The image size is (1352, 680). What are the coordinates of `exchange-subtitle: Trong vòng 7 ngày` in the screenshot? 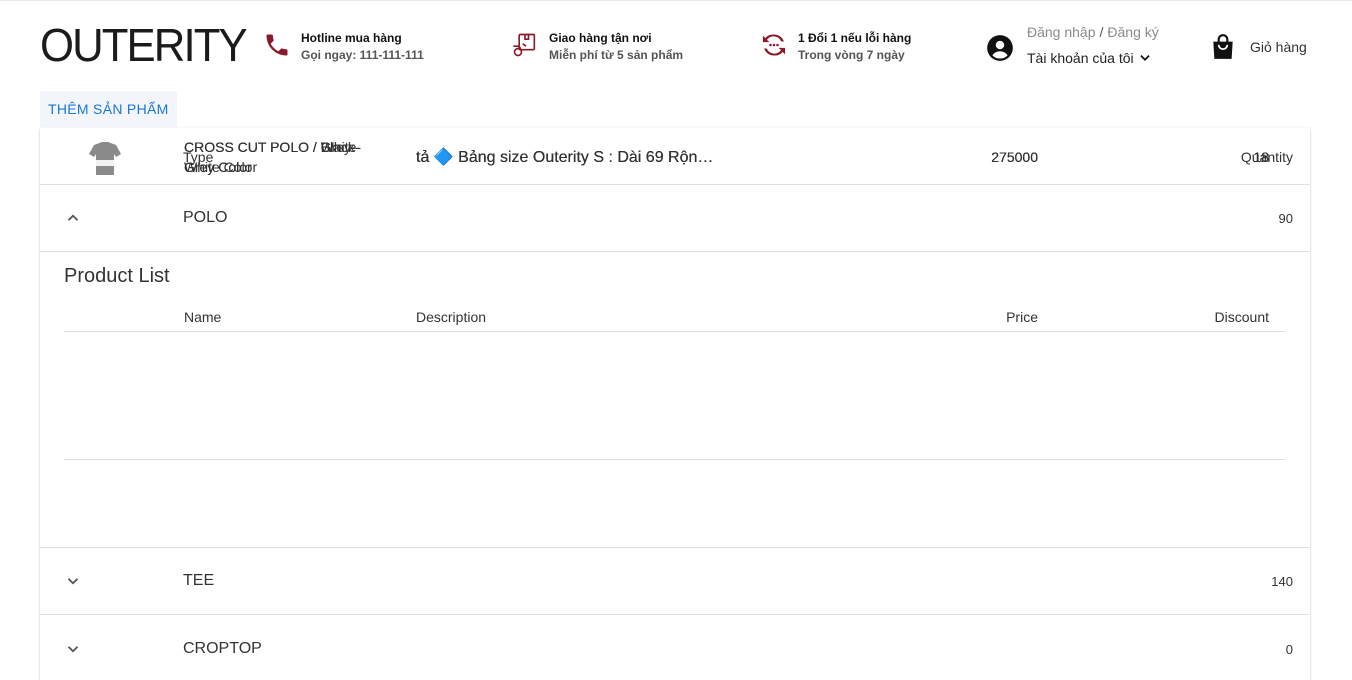 It's located at (851, 55).